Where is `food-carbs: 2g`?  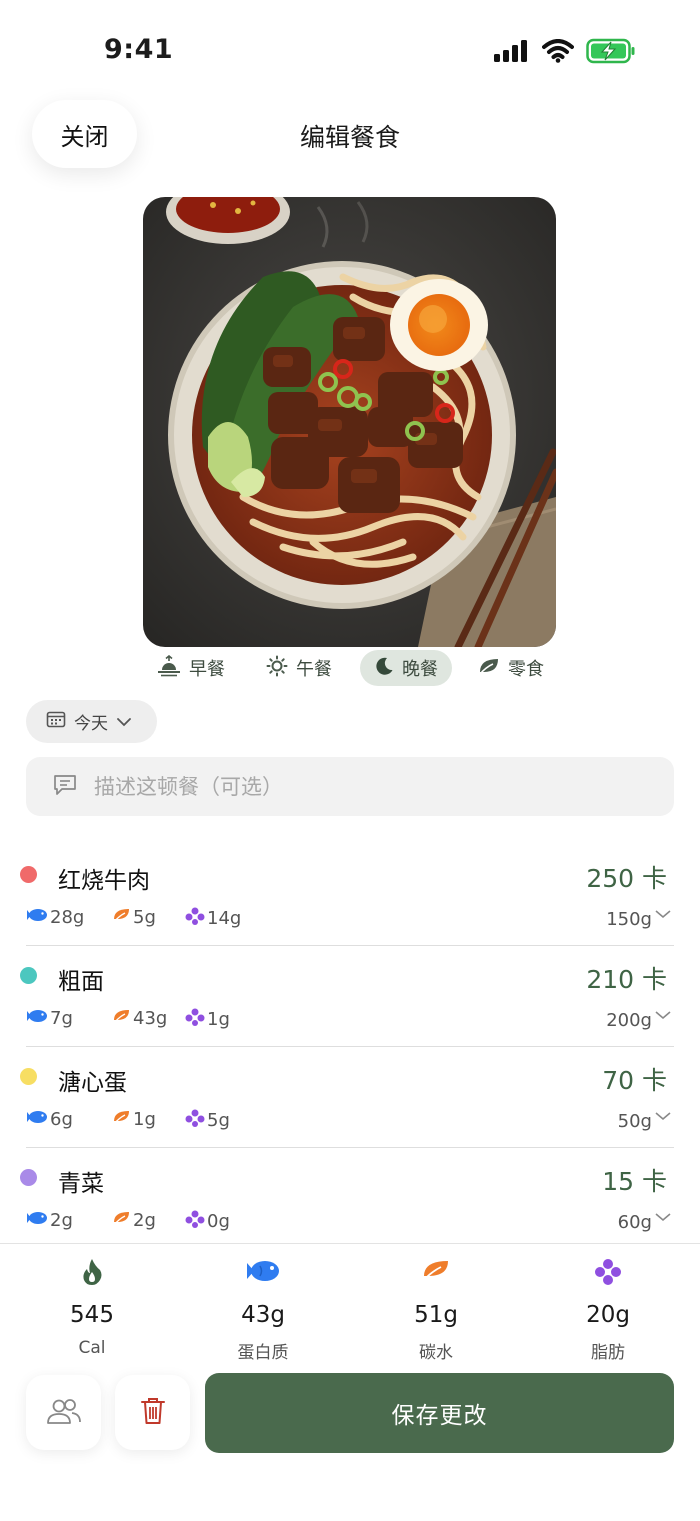
food-carbs: 2g is located at coordinates (134, 1220).